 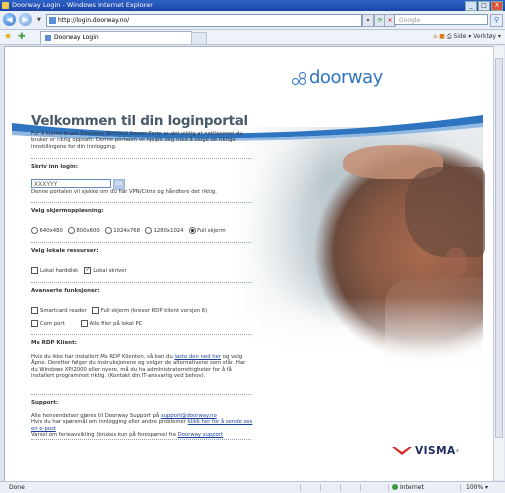 I want to click on radio-res-fullscreen, so click(x=192, y=230).